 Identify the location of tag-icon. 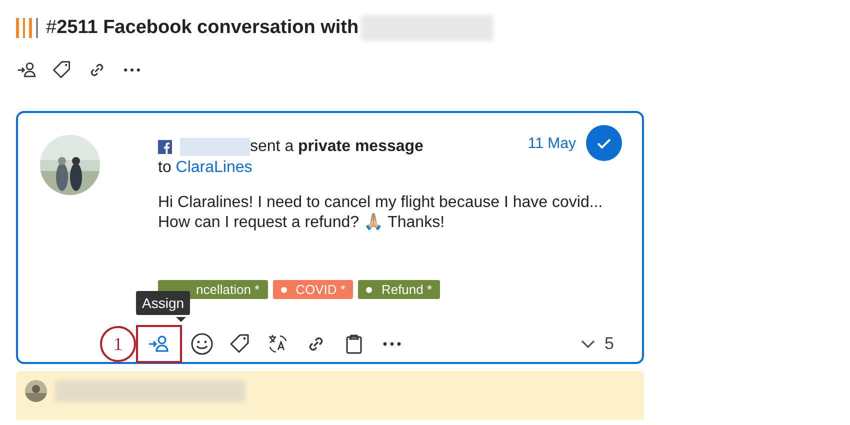
(62, 70).